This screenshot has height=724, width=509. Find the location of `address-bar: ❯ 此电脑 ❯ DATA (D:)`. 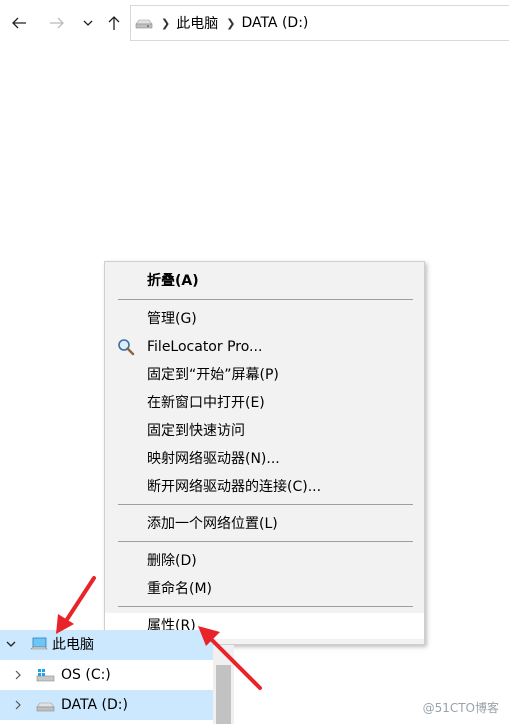

address-bar: ❯ 此电脑 ❯ DATA (D:) is located at coordinates (319, 23).